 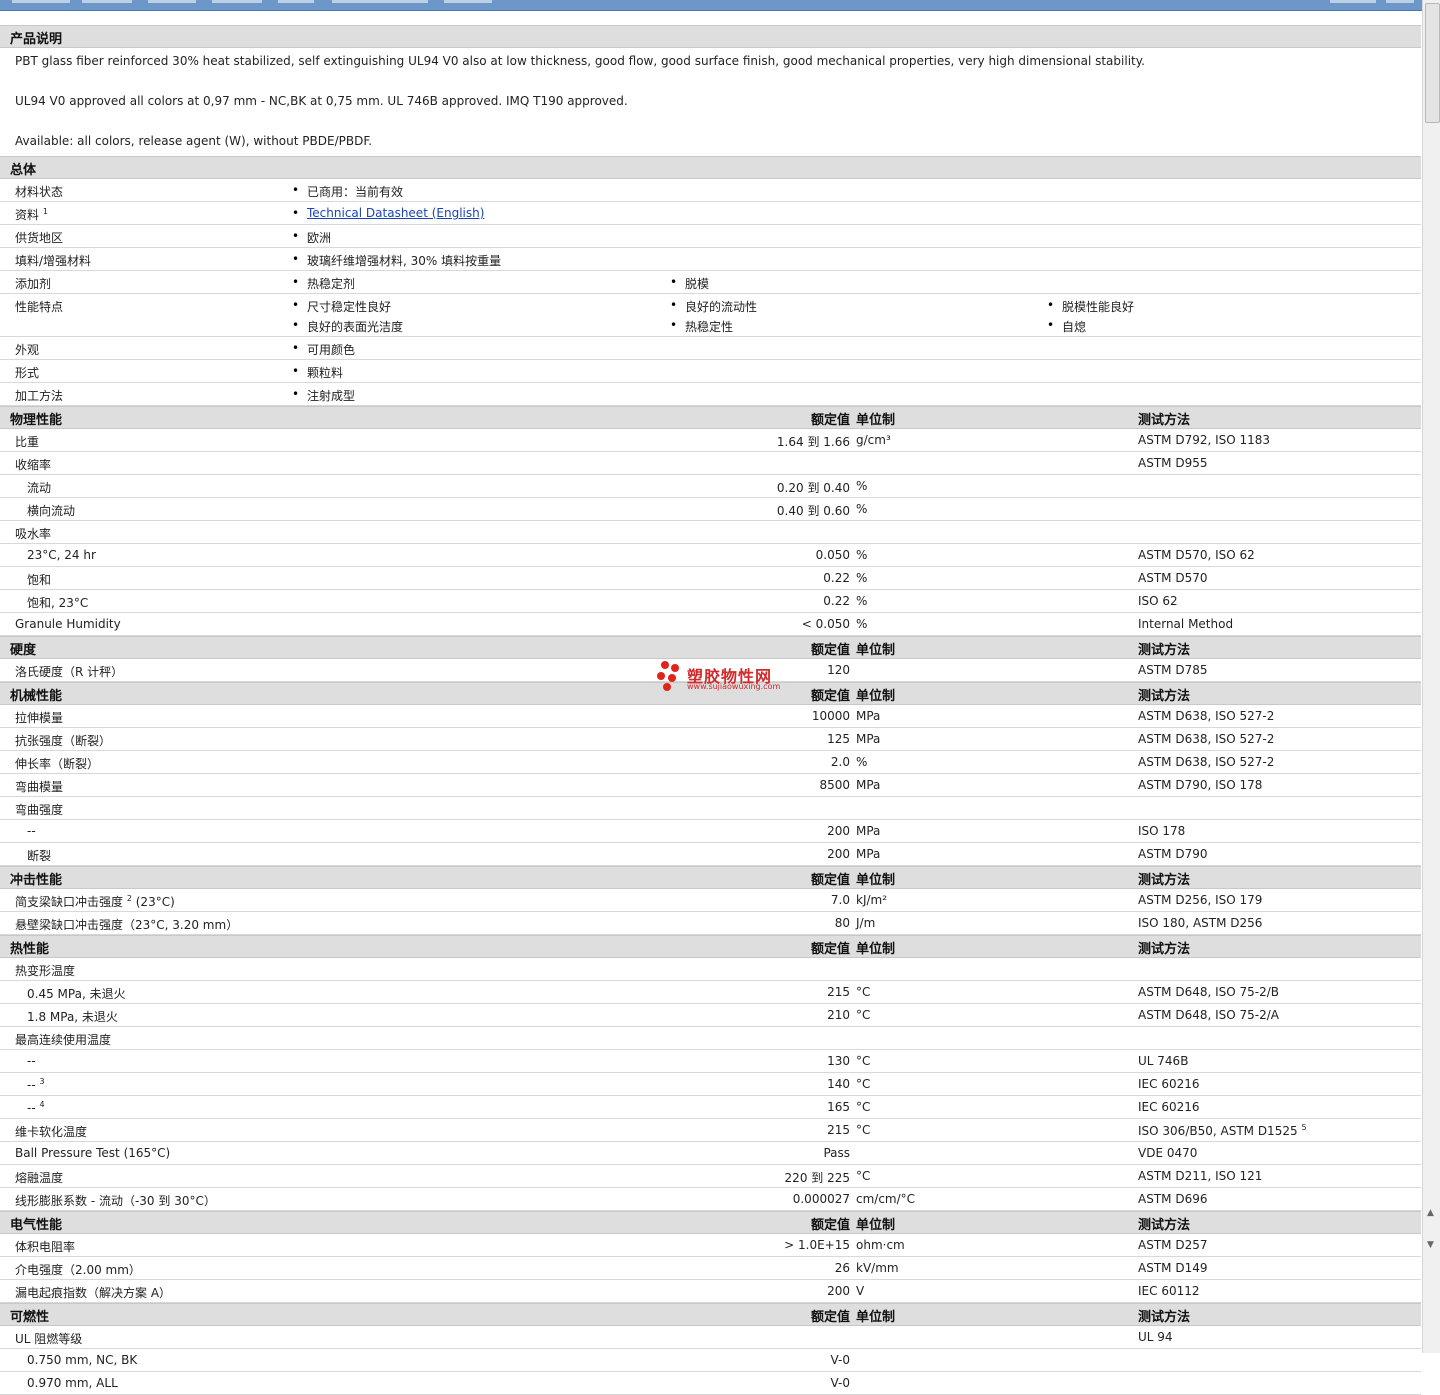 I want to click on property-label: --, so click(x=31, y=831).